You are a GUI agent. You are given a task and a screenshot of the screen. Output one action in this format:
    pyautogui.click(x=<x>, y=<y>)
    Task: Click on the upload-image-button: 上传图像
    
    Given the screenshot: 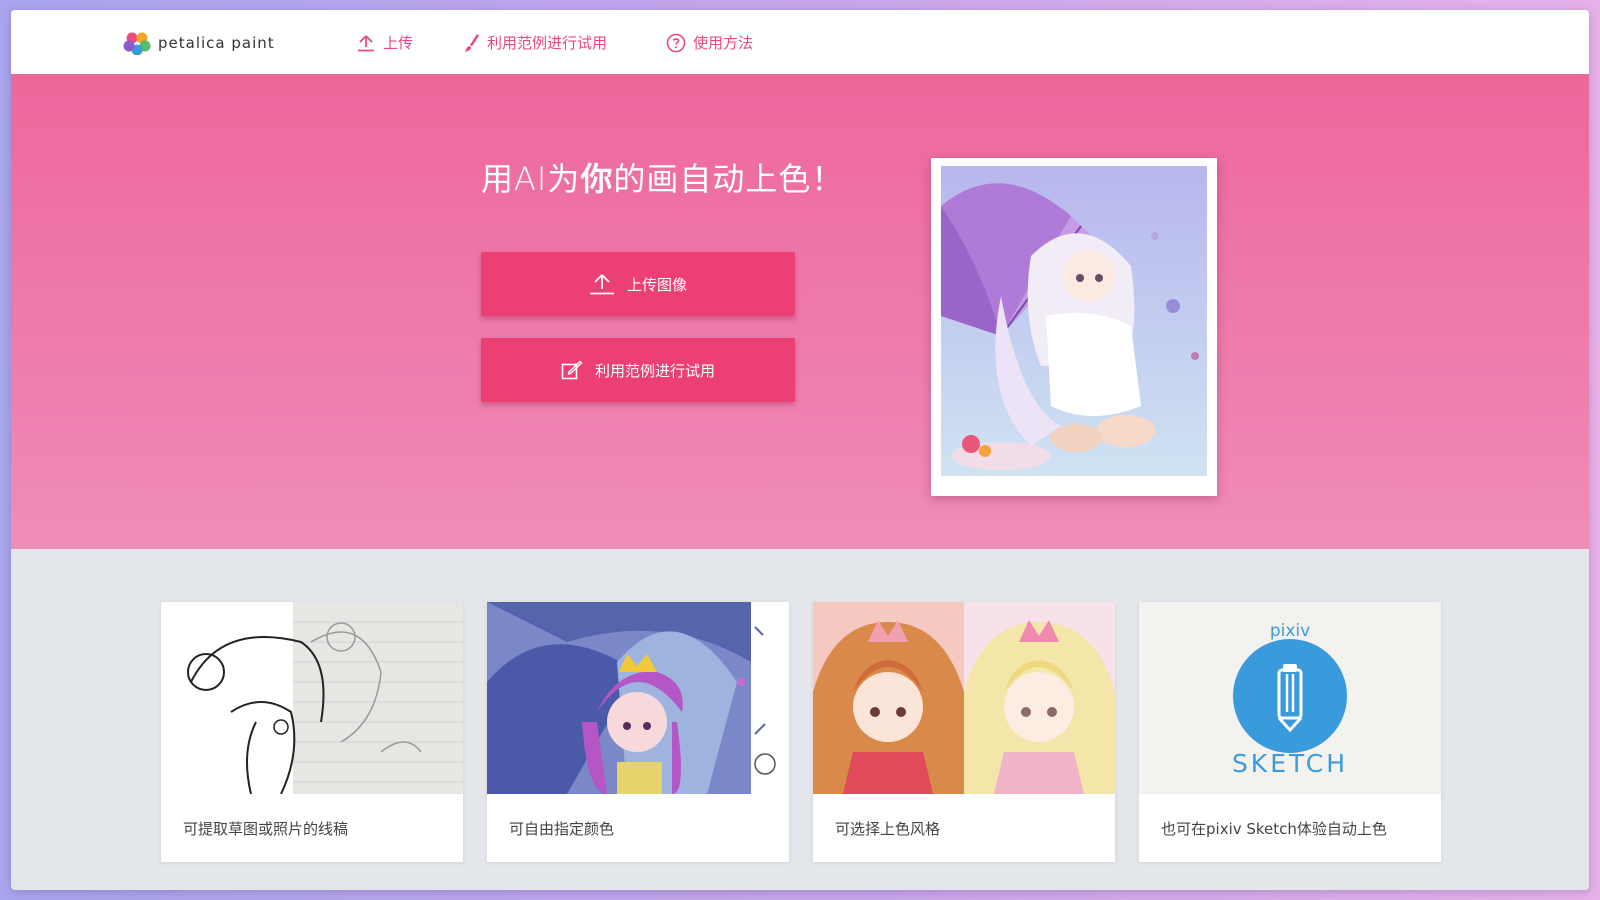 What is the action you would take?
    pyautogui.click(x=638, y=284)
    